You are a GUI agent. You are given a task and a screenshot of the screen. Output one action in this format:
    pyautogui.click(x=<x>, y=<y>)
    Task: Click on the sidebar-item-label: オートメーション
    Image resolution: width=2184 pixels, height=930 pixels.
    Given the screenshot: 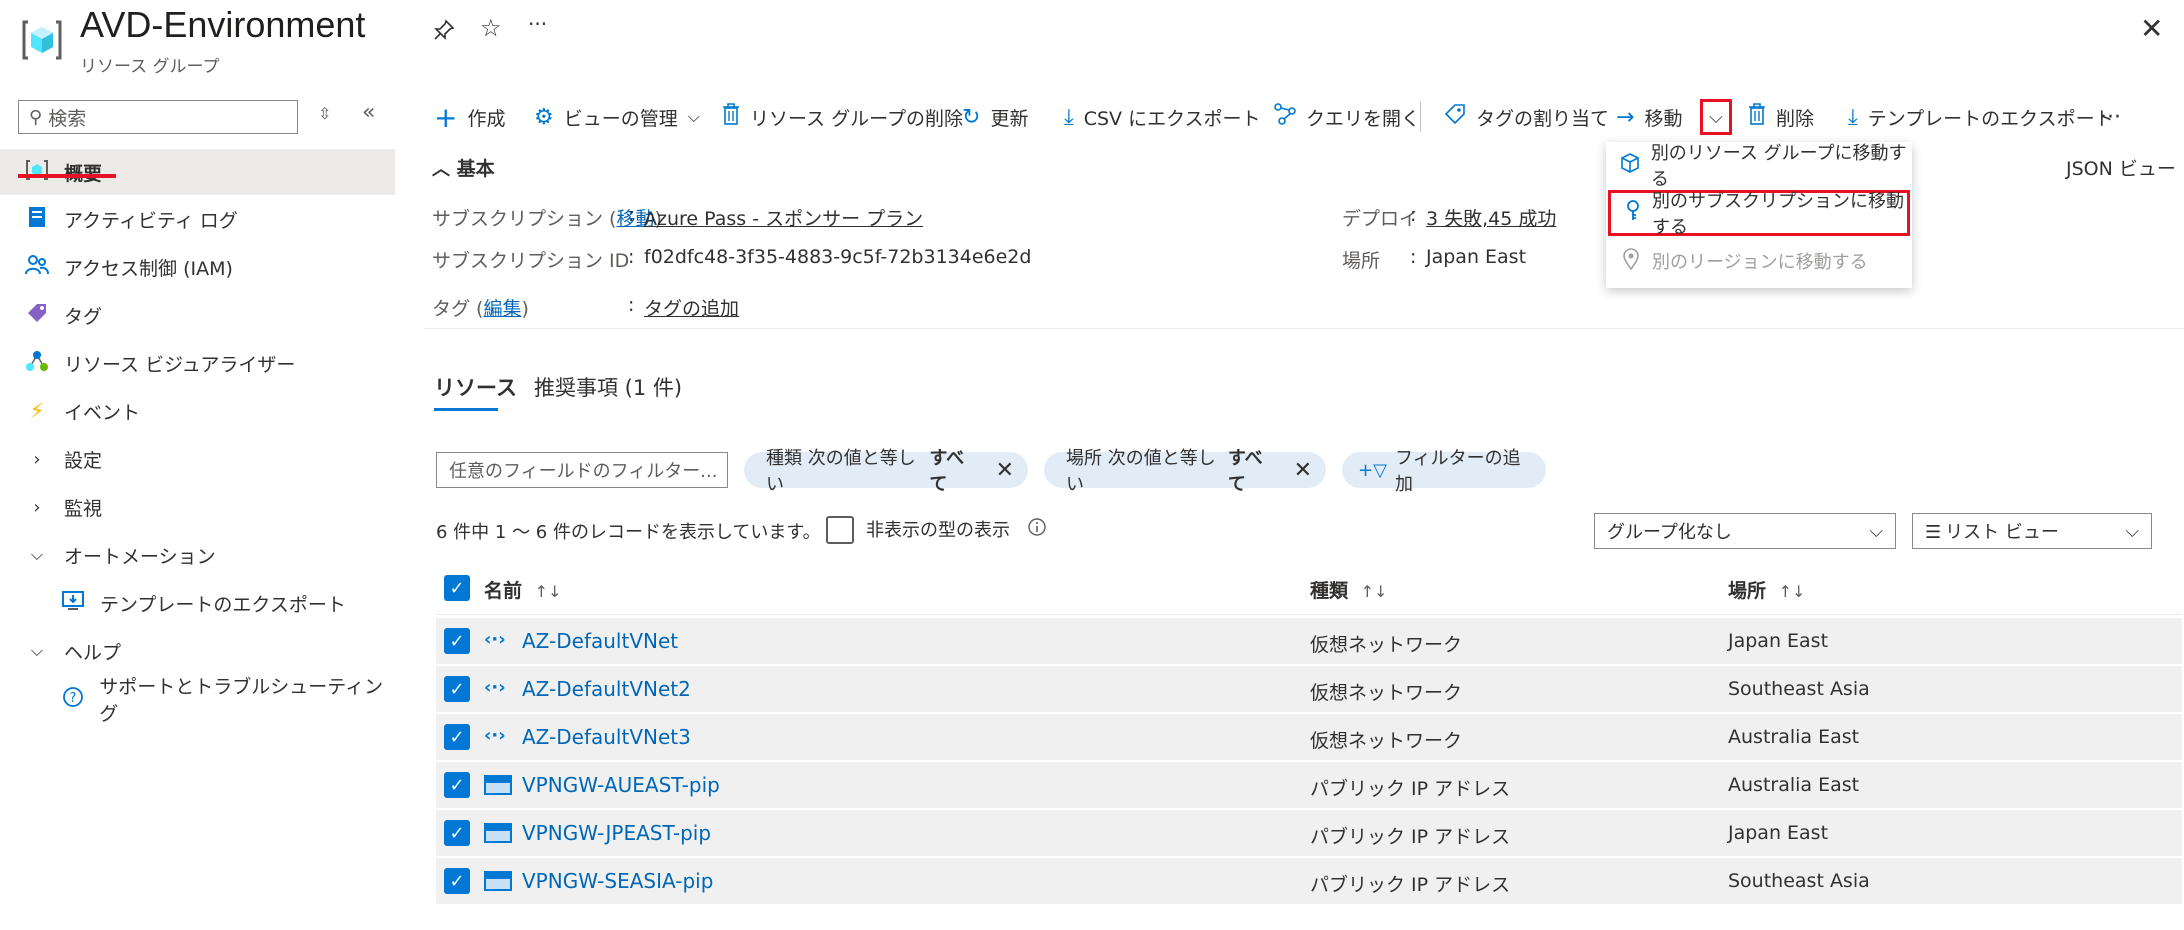 What is the action you would take?
    pyautogui.click(x=140, y=556)
    